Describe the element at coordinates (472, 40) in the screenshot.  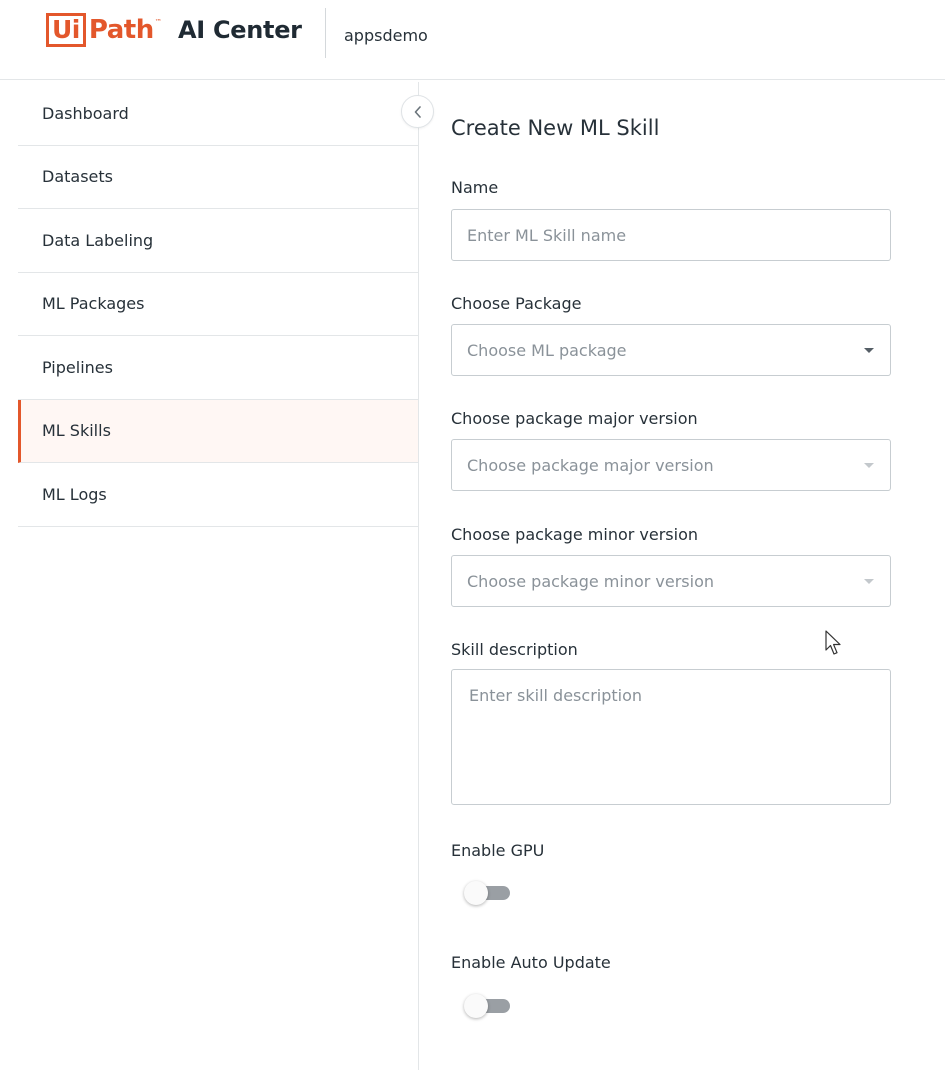
I see `app-header: Ui Path ™ AI Center appsdemo` at that location.